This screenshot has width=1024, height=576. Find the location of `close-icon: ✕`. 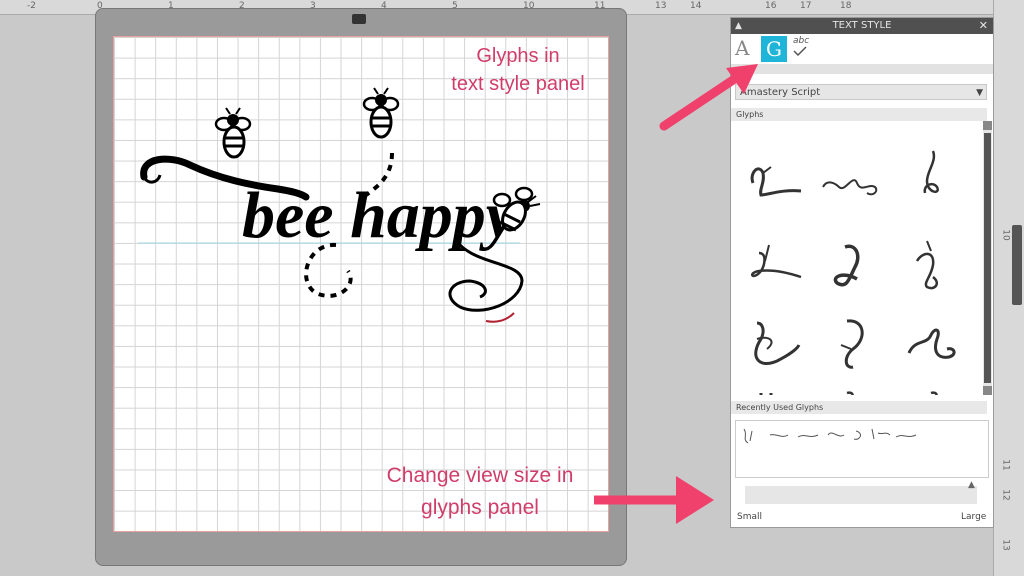

close-icon: ✕ is located at coordinates (983, 26).